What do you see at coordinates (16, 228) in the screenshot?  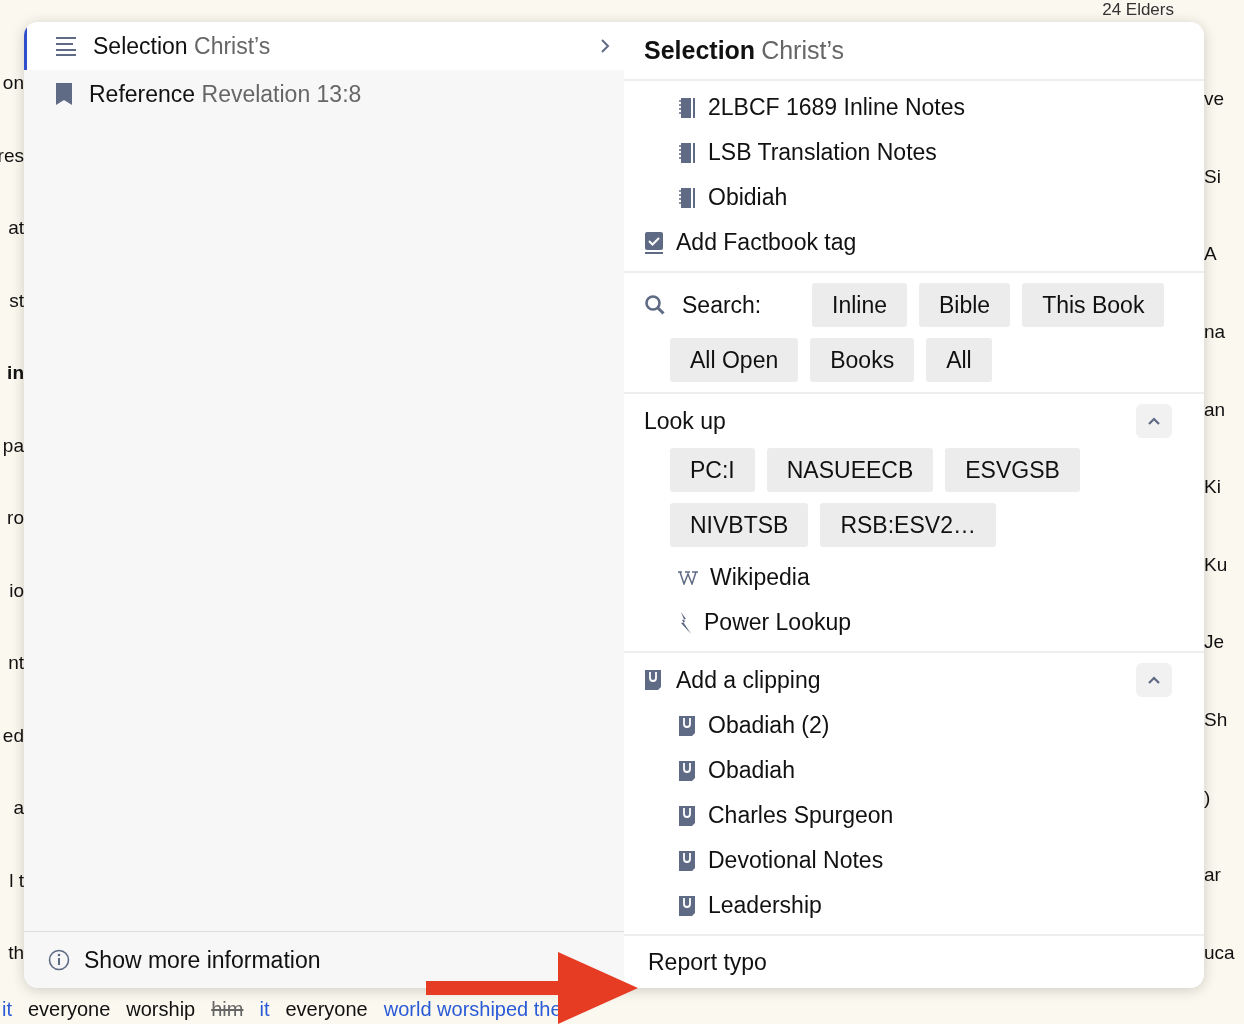 I see `text-fragment: at` at bounding box center [16, 228].